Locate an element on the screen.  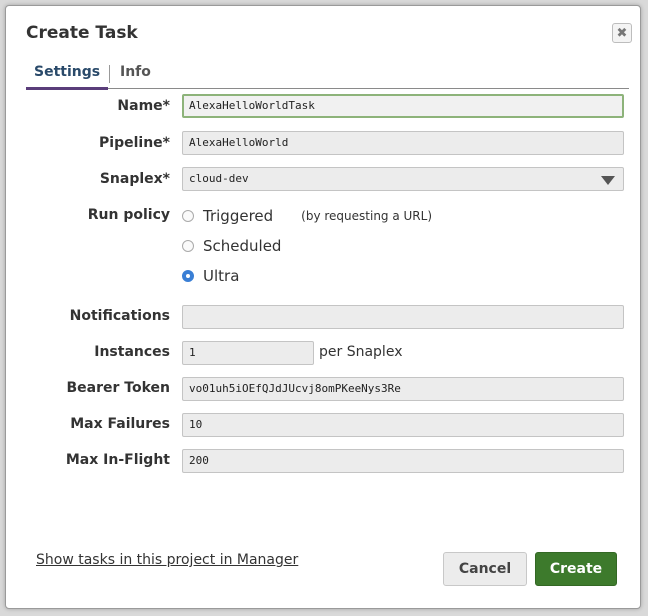
show-tasks-in-manager-link: Show tasks in this project in Manager is located at coordinates (167, 560).